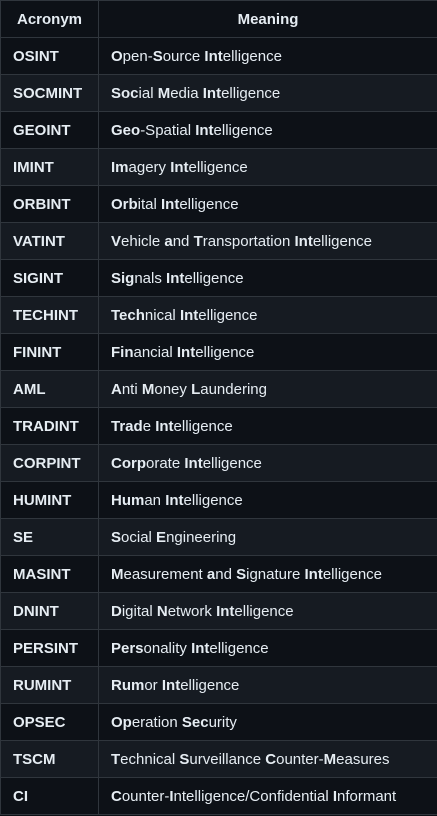  What do you see at coordinates (222, 722) in the screenshot?
I see `meaning-text: urity` at bounding box center [222, 722].